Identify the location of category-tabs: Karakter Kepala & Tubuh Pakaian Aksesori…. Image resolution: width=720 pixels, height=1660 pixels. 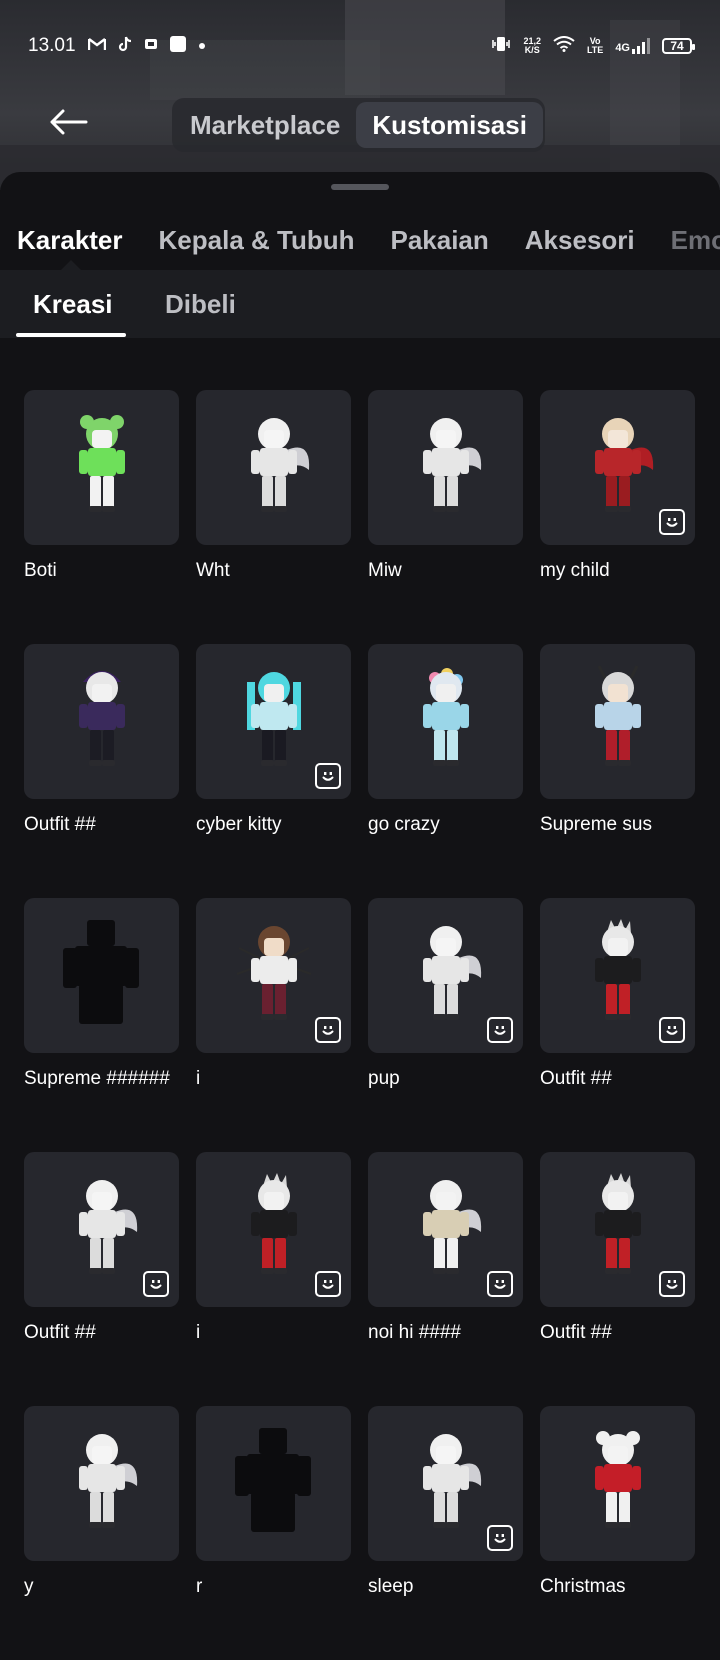
(360, 240).